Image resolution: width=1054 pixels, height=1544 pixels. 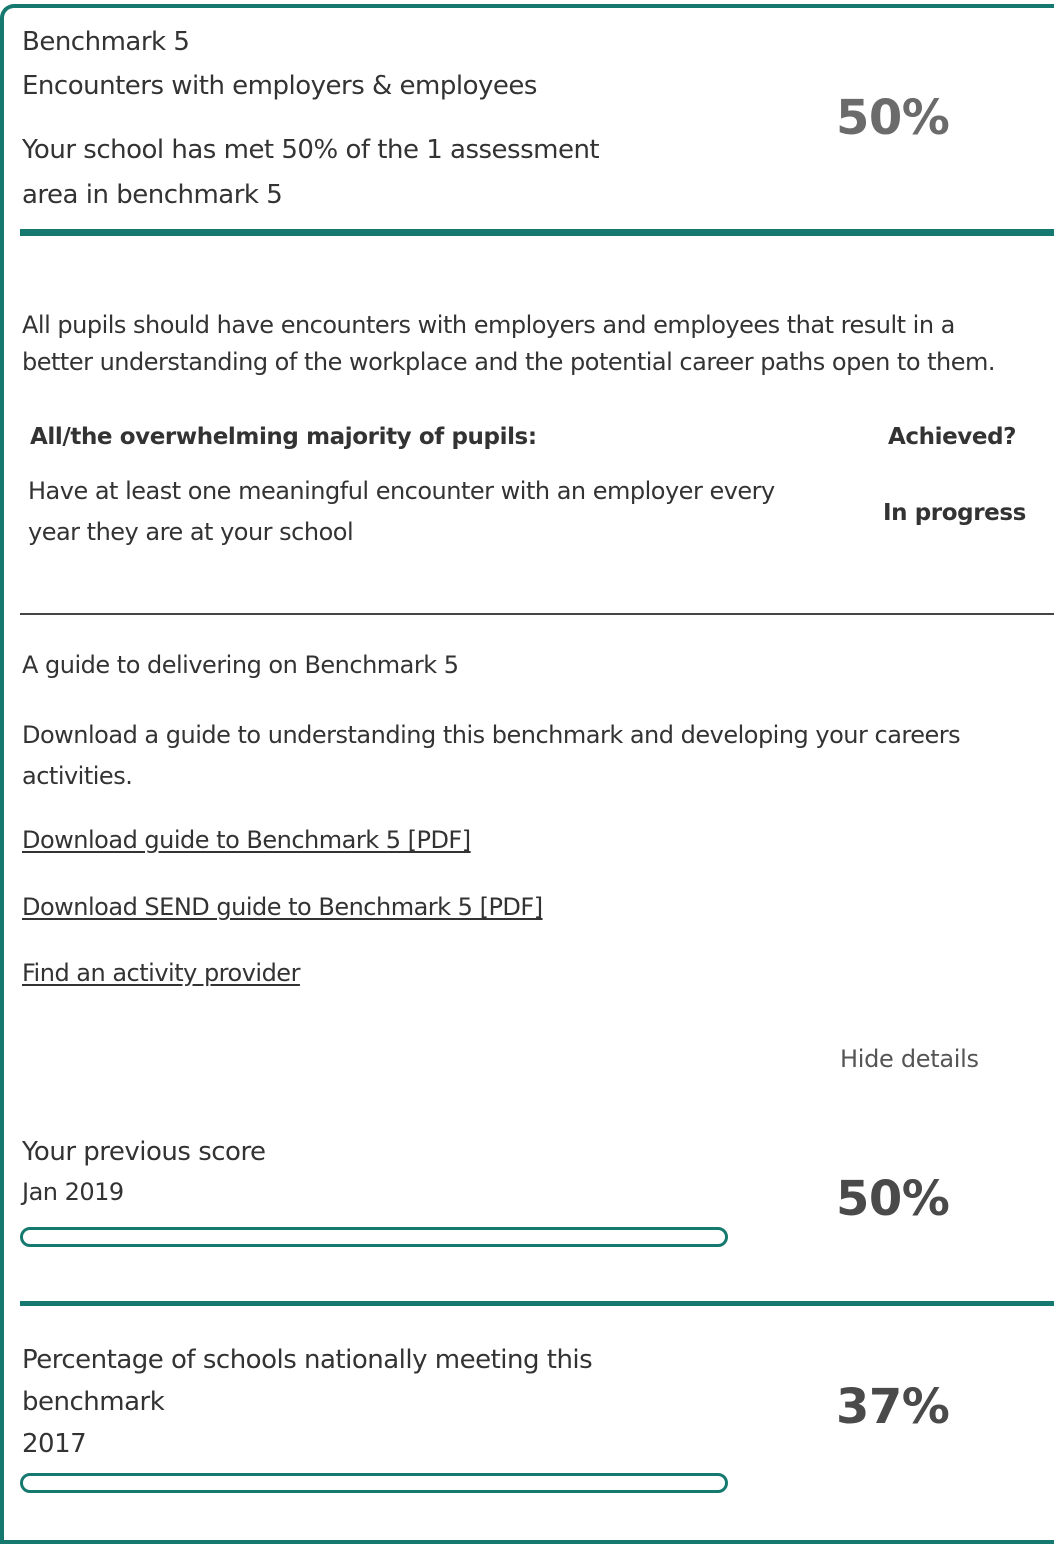 I want to click on national-progress-fill, so click(x=153, y=1483).